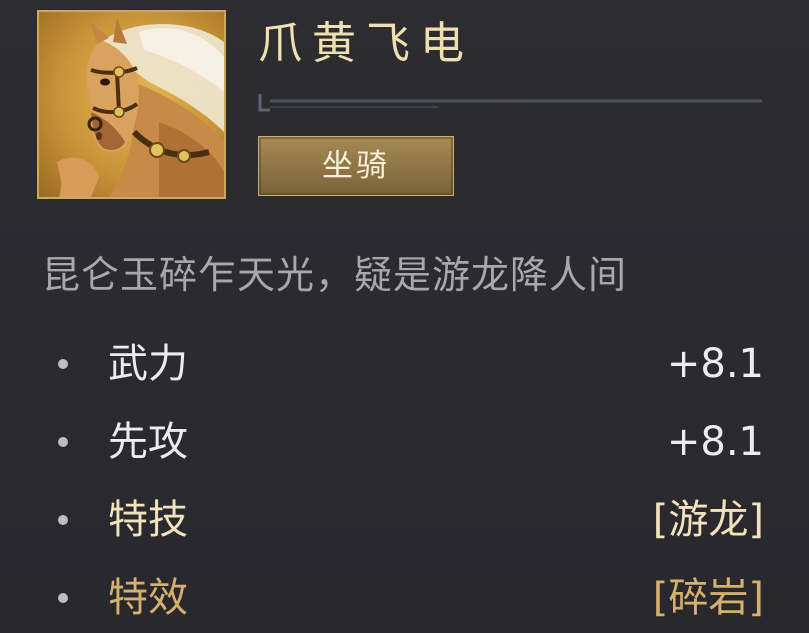 Image resolution: width=809 pixels, height=633 pixels. Describe the element at coordinates (403, 442) in the screenshot. I see `stat-row-initiative: 先攻 +8.1` at that location.